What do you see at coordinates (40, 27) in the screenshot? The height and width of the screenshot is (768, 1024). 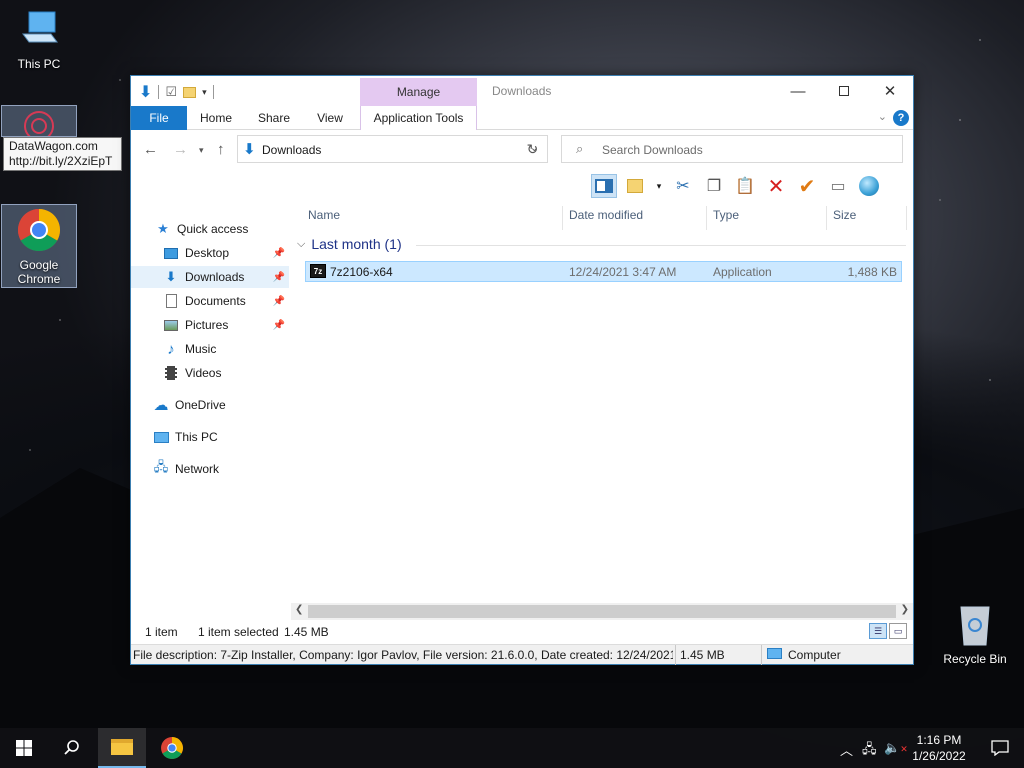 I see `this-pc-icon` at bounding box center [40, 27].